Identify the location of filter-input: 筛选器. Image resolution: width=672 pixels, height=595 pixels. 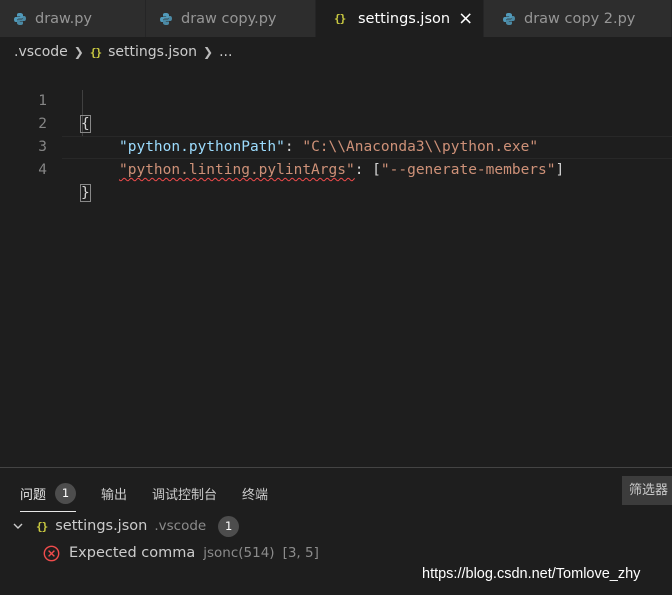
(647, 490).